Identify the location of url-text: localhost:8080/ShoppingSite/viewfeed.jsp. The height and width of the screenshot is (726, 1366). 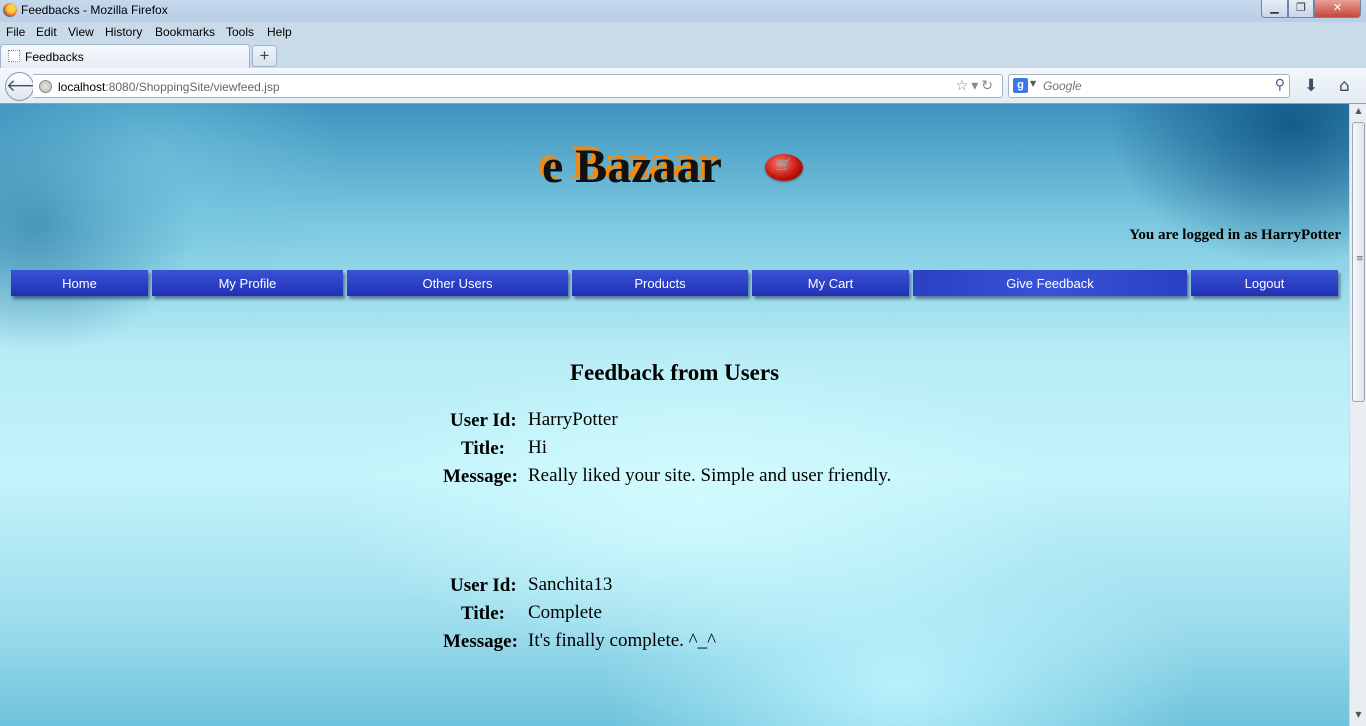
(169, 87).